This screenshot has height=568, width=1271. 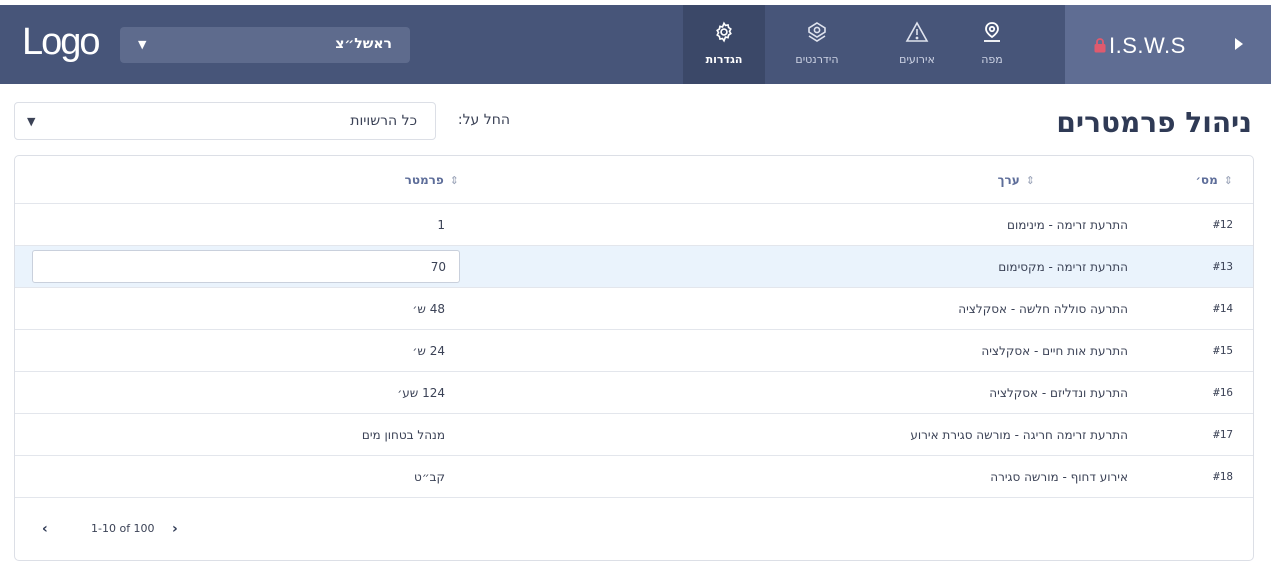 What do you see at coordinates (421, 393) in the screenshot?
I see `row-param: 124 שע׳` at bounding box center [421, 393].